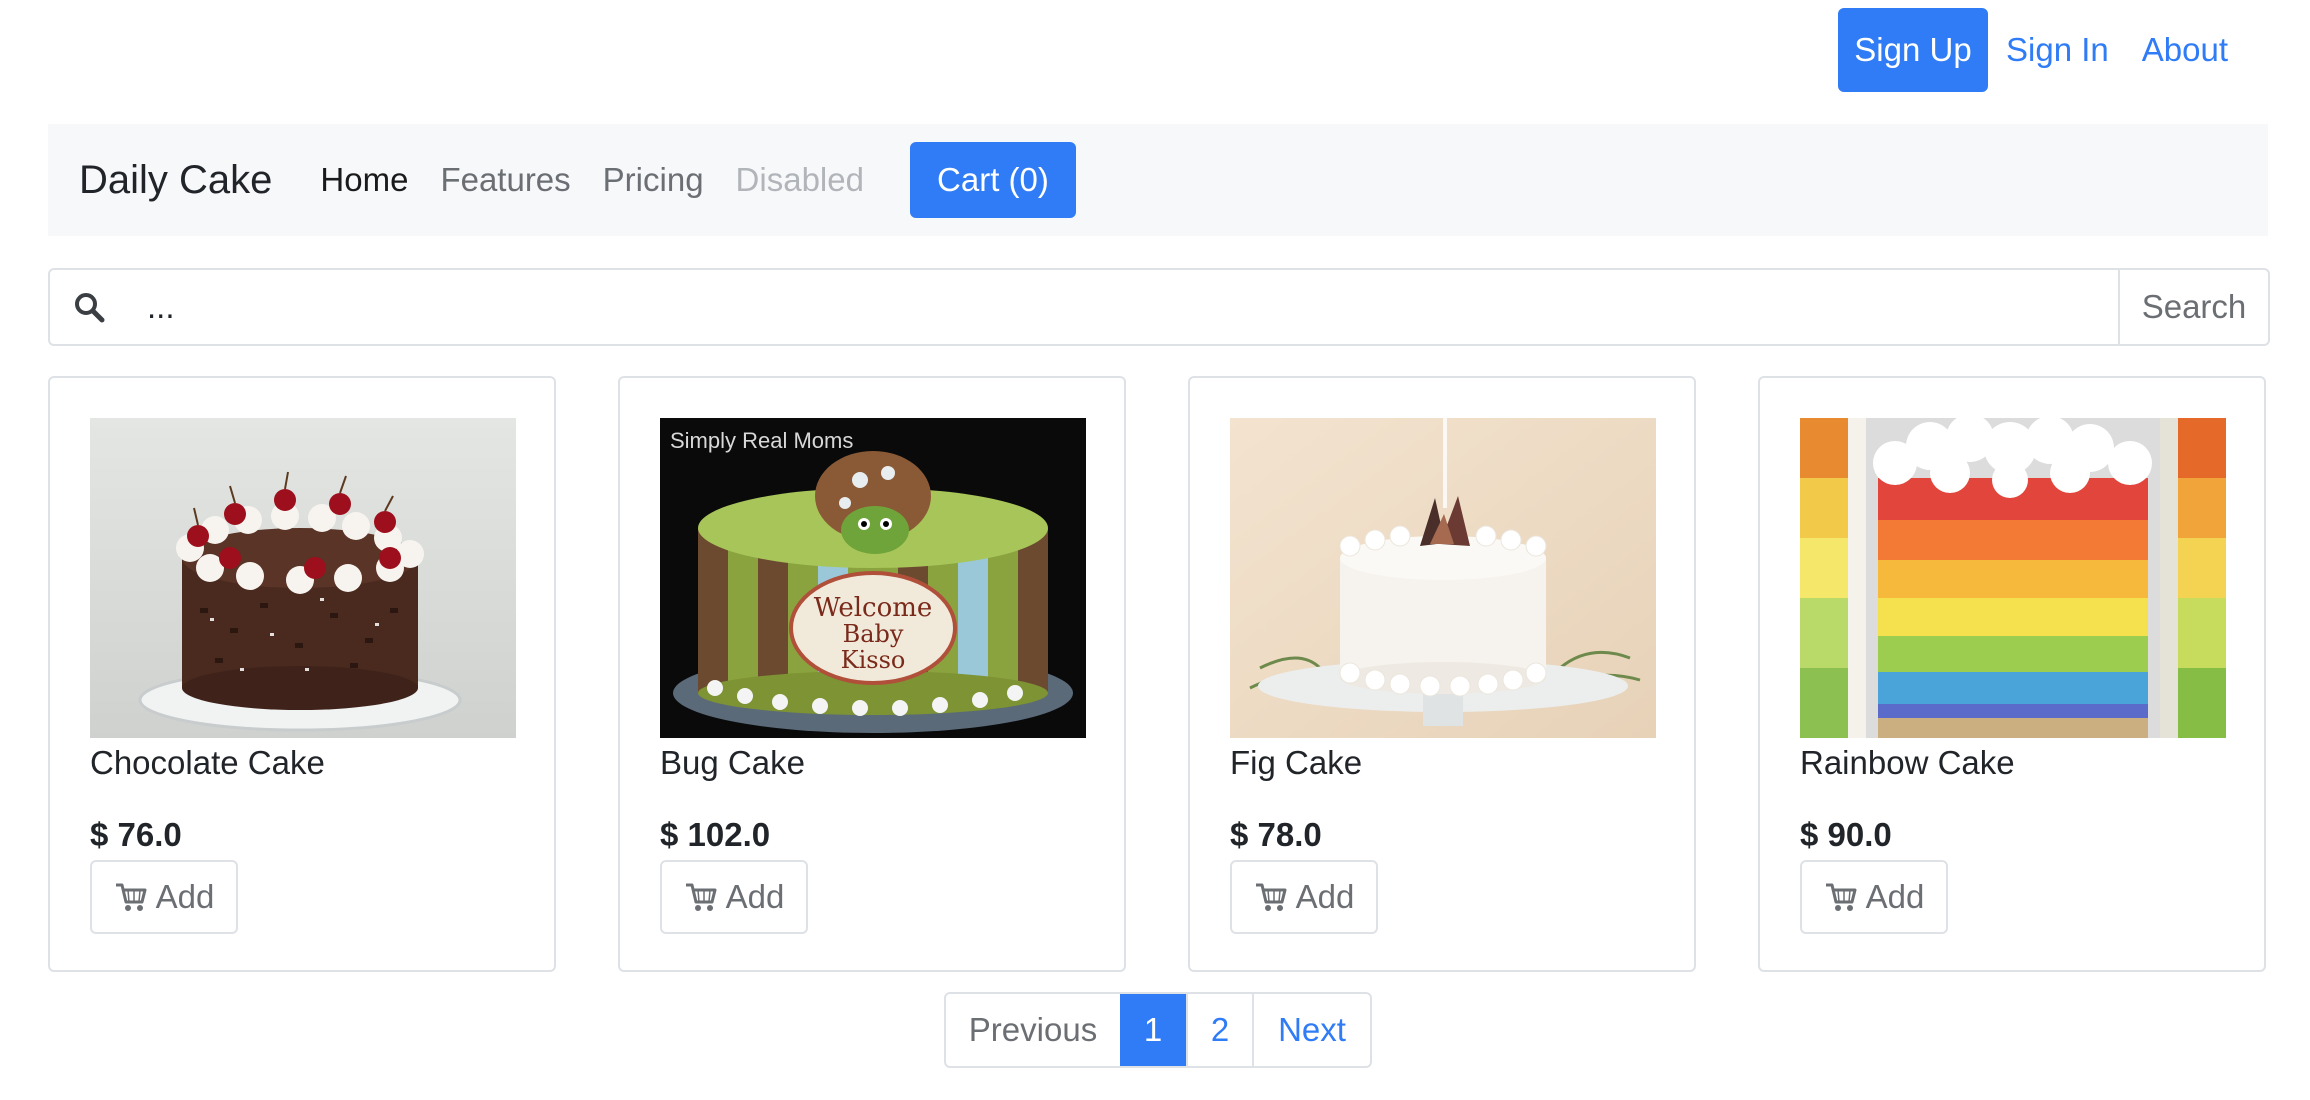  I want to click on svg-text: Baby, so click(873, 634).